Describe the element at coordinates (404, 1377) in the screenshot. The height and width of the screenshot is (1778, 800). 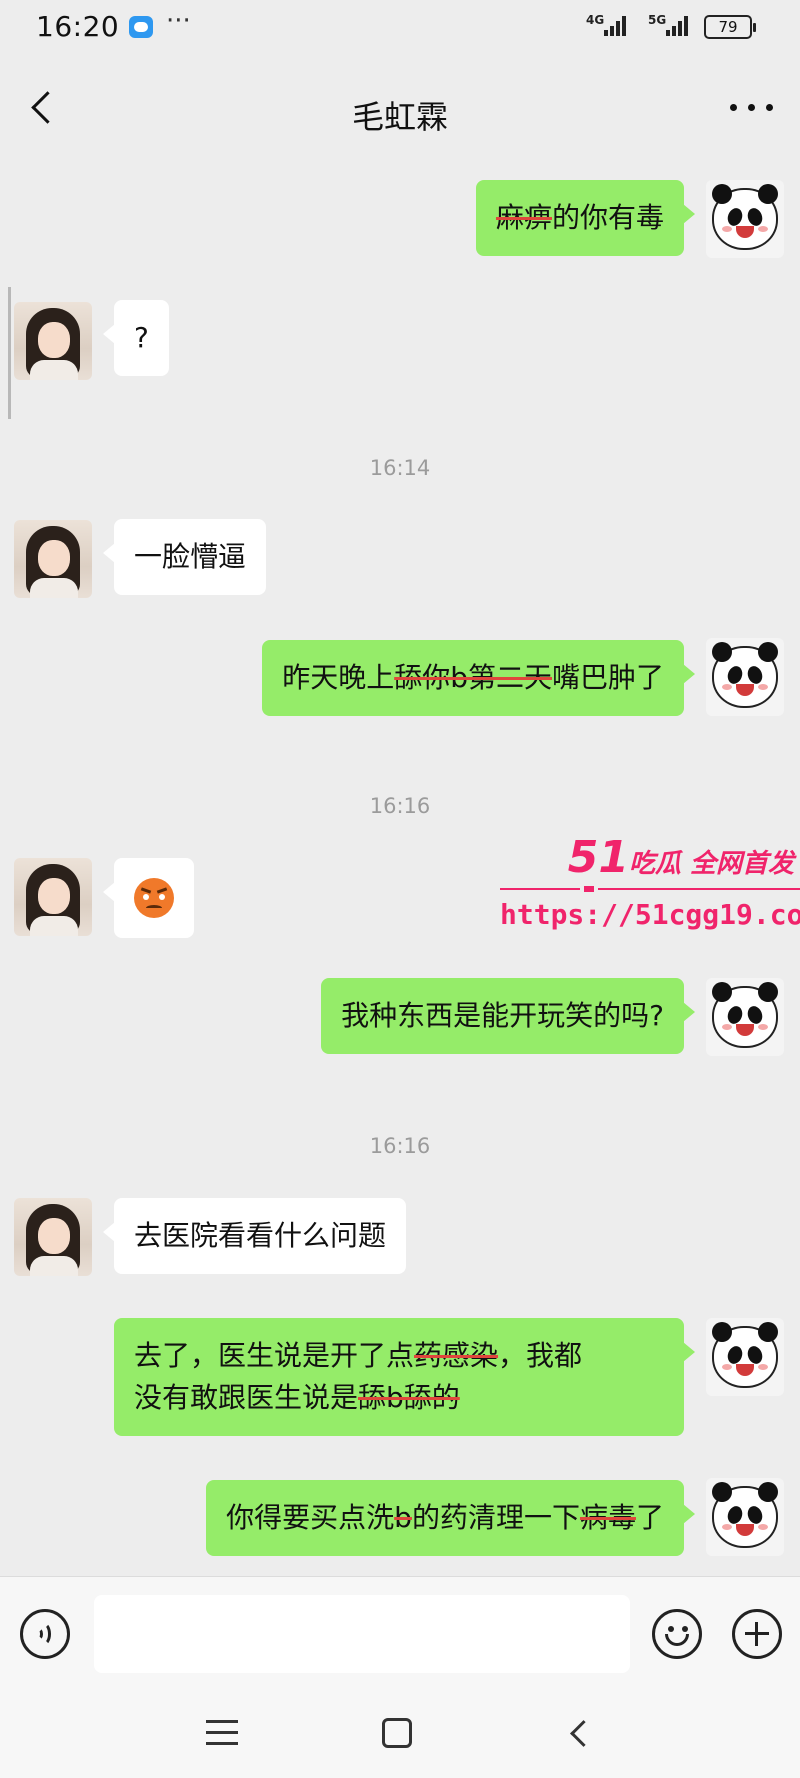
I see `sent-message-bubble: 去了，医生说是开了点药感染，我都 没有敢跟医生说是舔b舔的` at that location.